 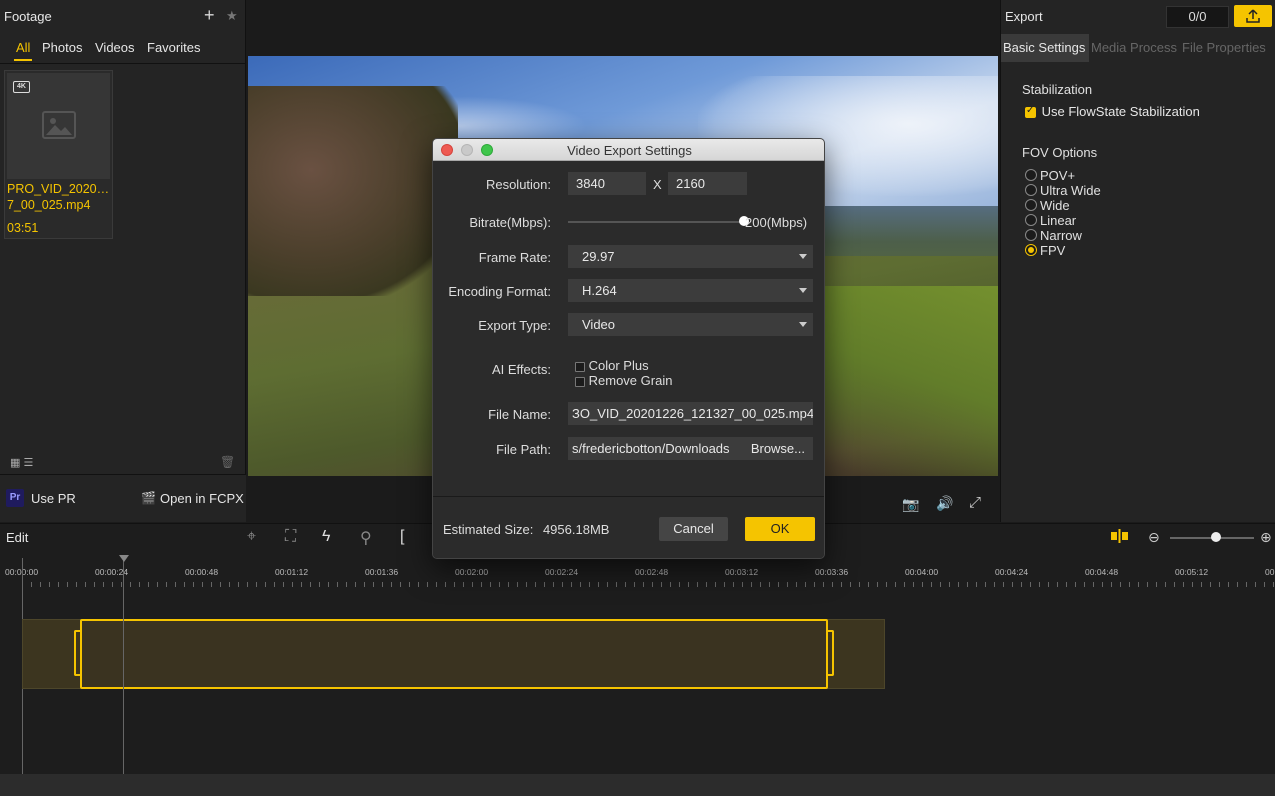 What do you see at coordinates (1057, 89) in the screenshot?
I see `stabilization-title: Stabilization` at bounding box center [1057, 89].